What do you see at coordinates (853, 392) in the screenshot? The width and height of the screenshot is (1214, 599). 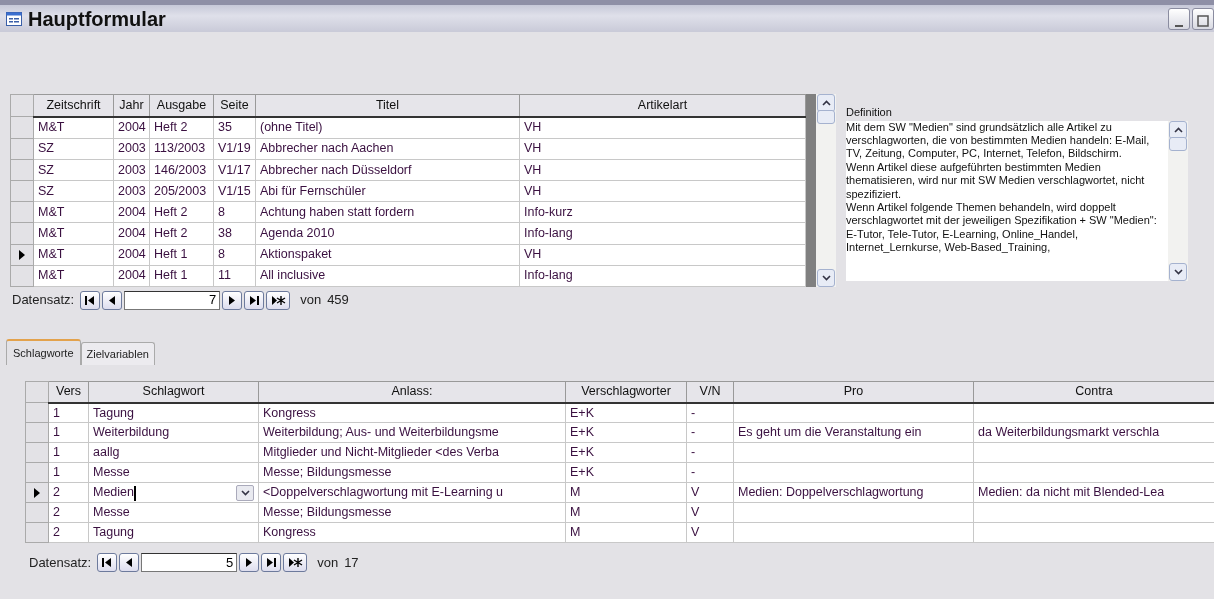 I see `column-header: Pro` at bounding box center [853, 392].